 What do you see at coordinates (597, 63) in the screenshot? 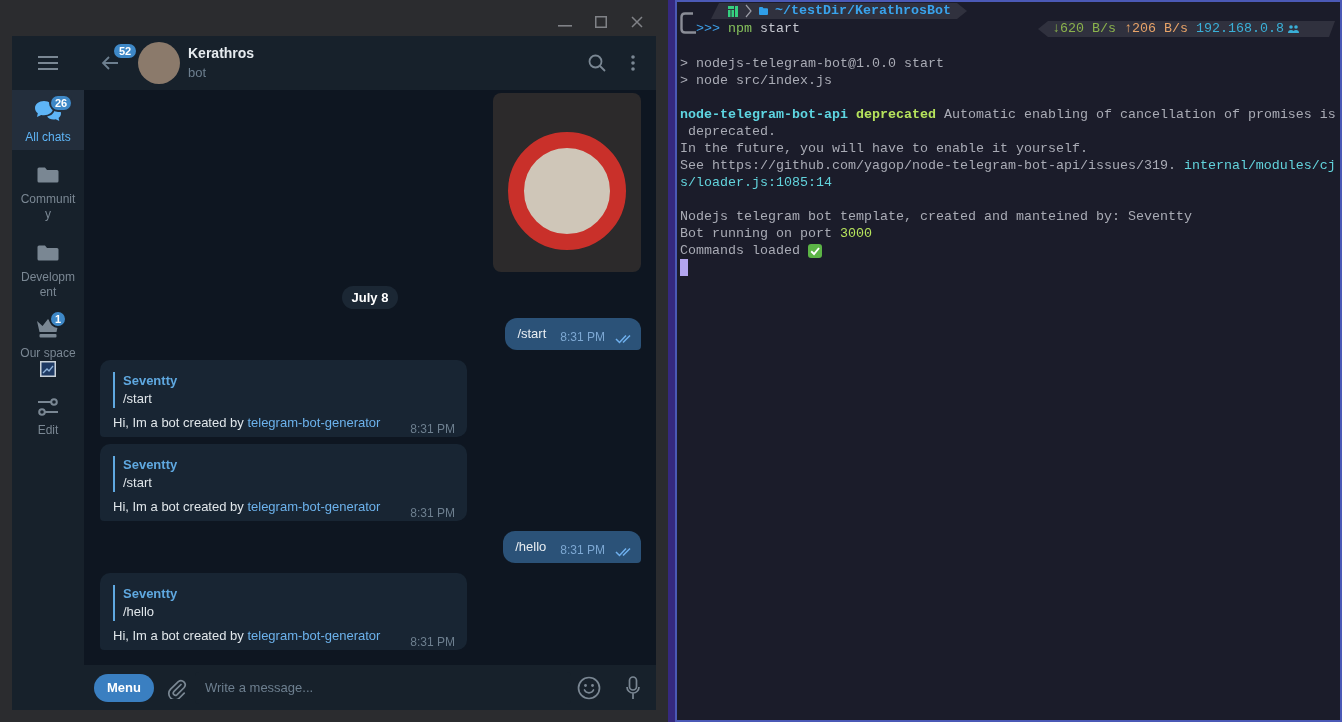
I see `search-icon` at bounding box center [597, 63].